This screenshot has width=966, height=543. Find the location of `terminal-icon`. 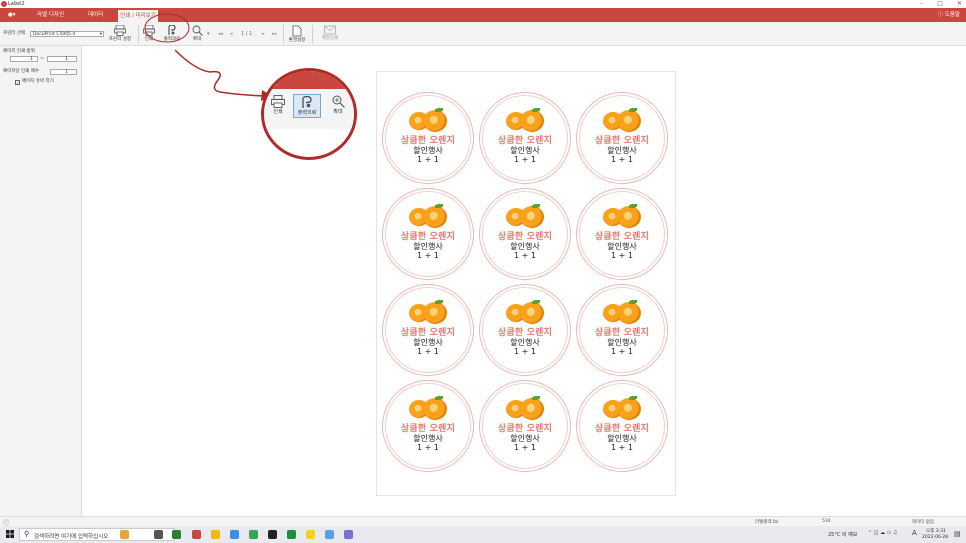

terminal-icon is located at coordinates (272, 534).